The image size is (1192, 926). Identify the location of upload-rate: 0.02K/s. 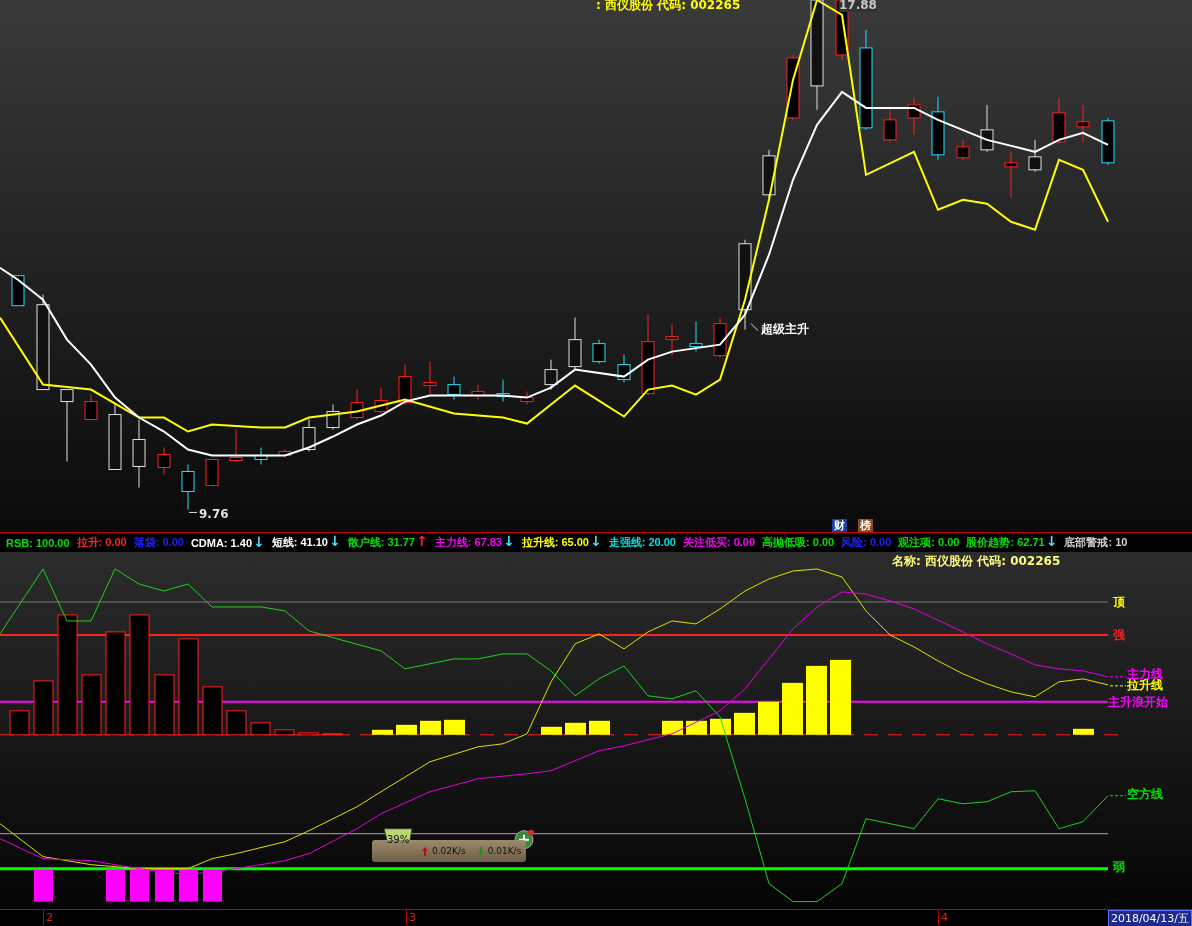
(449, 851).